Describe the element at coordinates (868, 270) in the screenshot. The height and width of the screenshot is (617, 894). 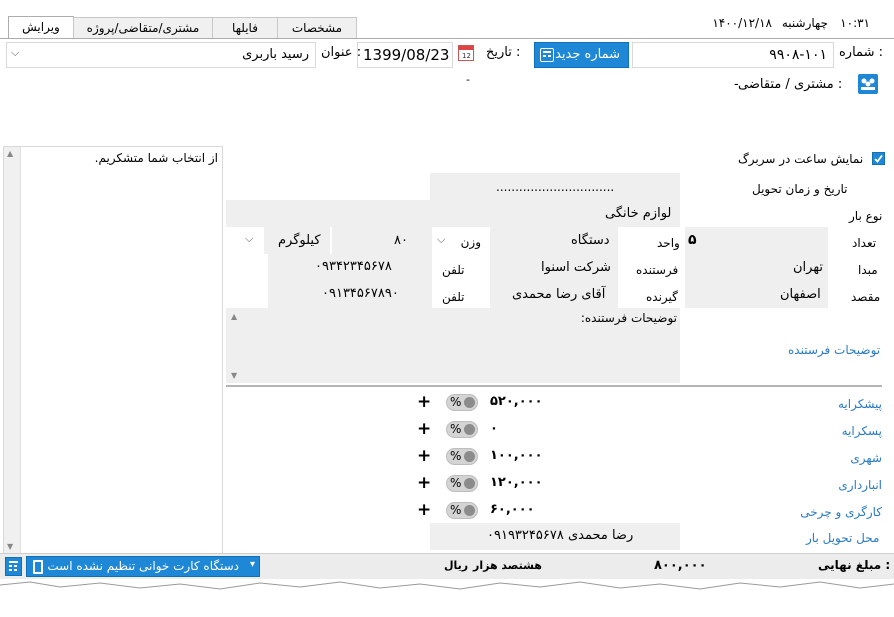
I see `origin-label: مبدا` at that location.